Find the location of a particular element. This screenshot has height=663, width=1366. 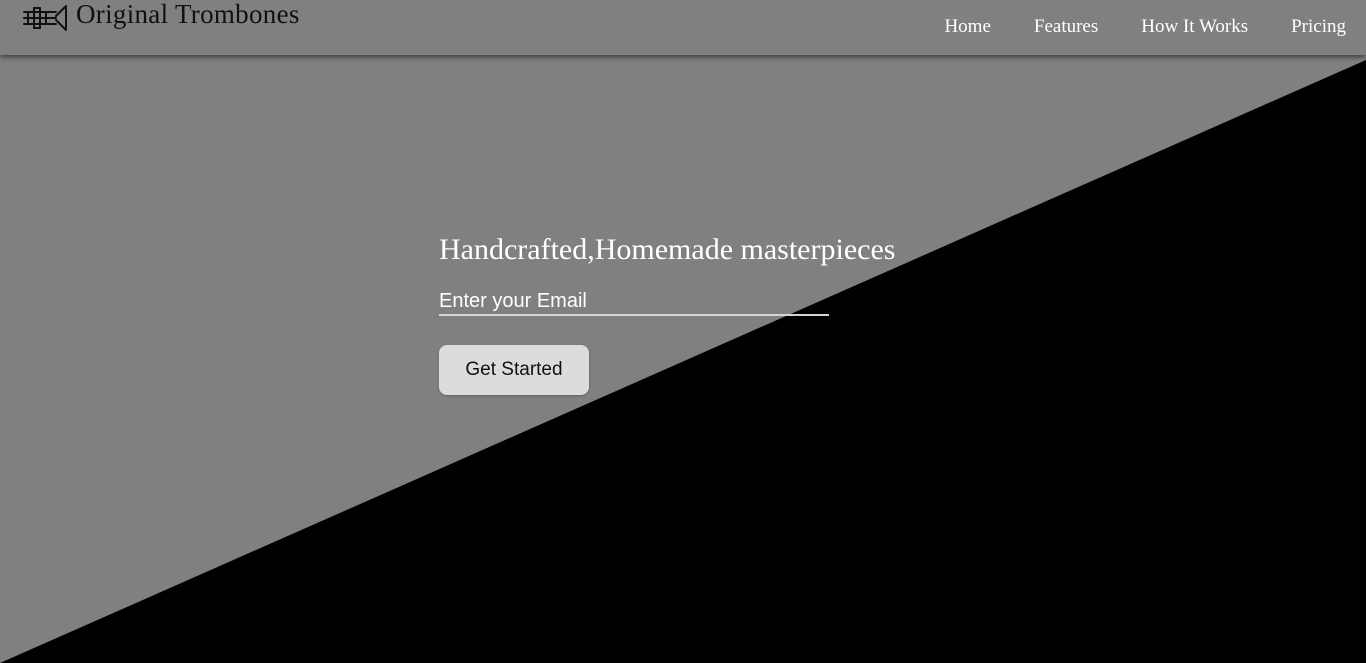

hero-title: Handcrafted,Homemade masterpieces is located at coordinates (667, 249).